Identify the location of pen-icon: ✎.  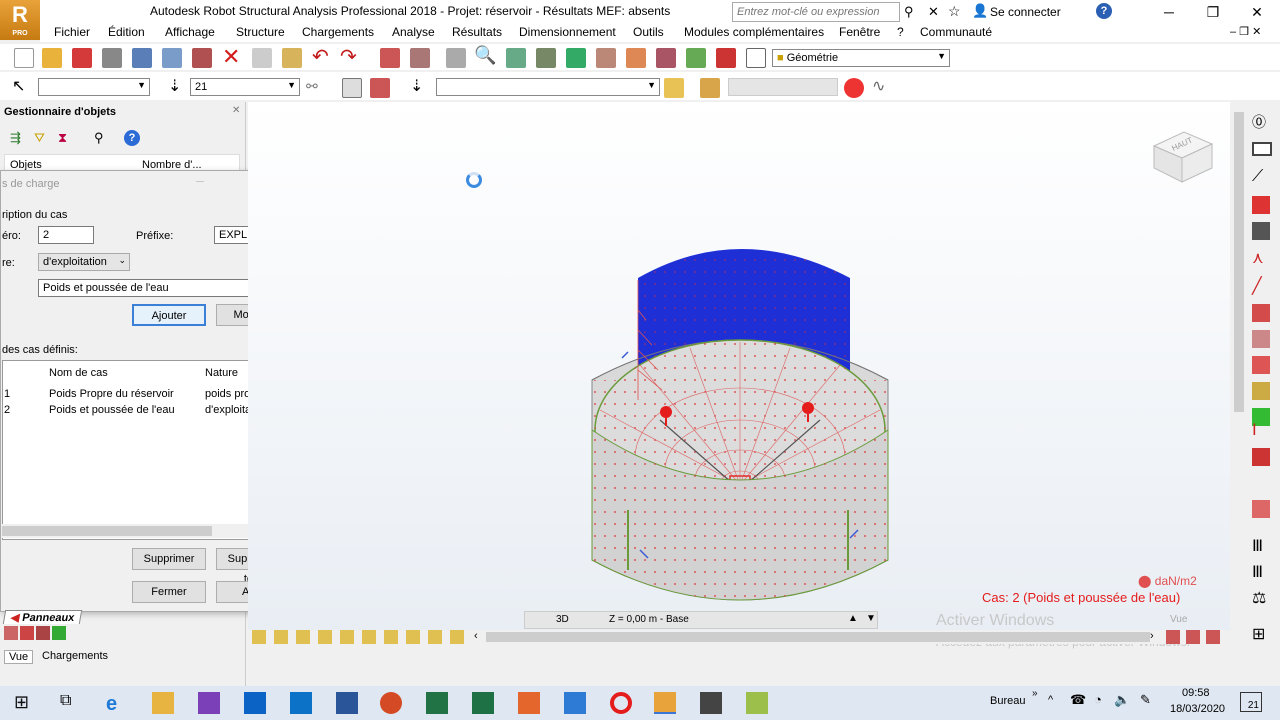
(1145, 700).